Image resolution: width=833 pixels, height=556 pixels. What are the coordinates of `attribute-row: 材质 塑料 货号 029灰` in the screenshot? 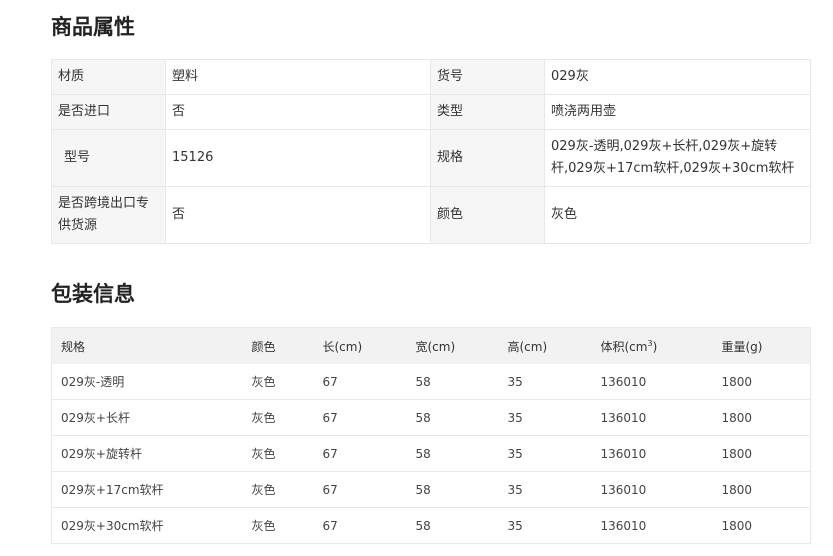 It's located at (431, 77).